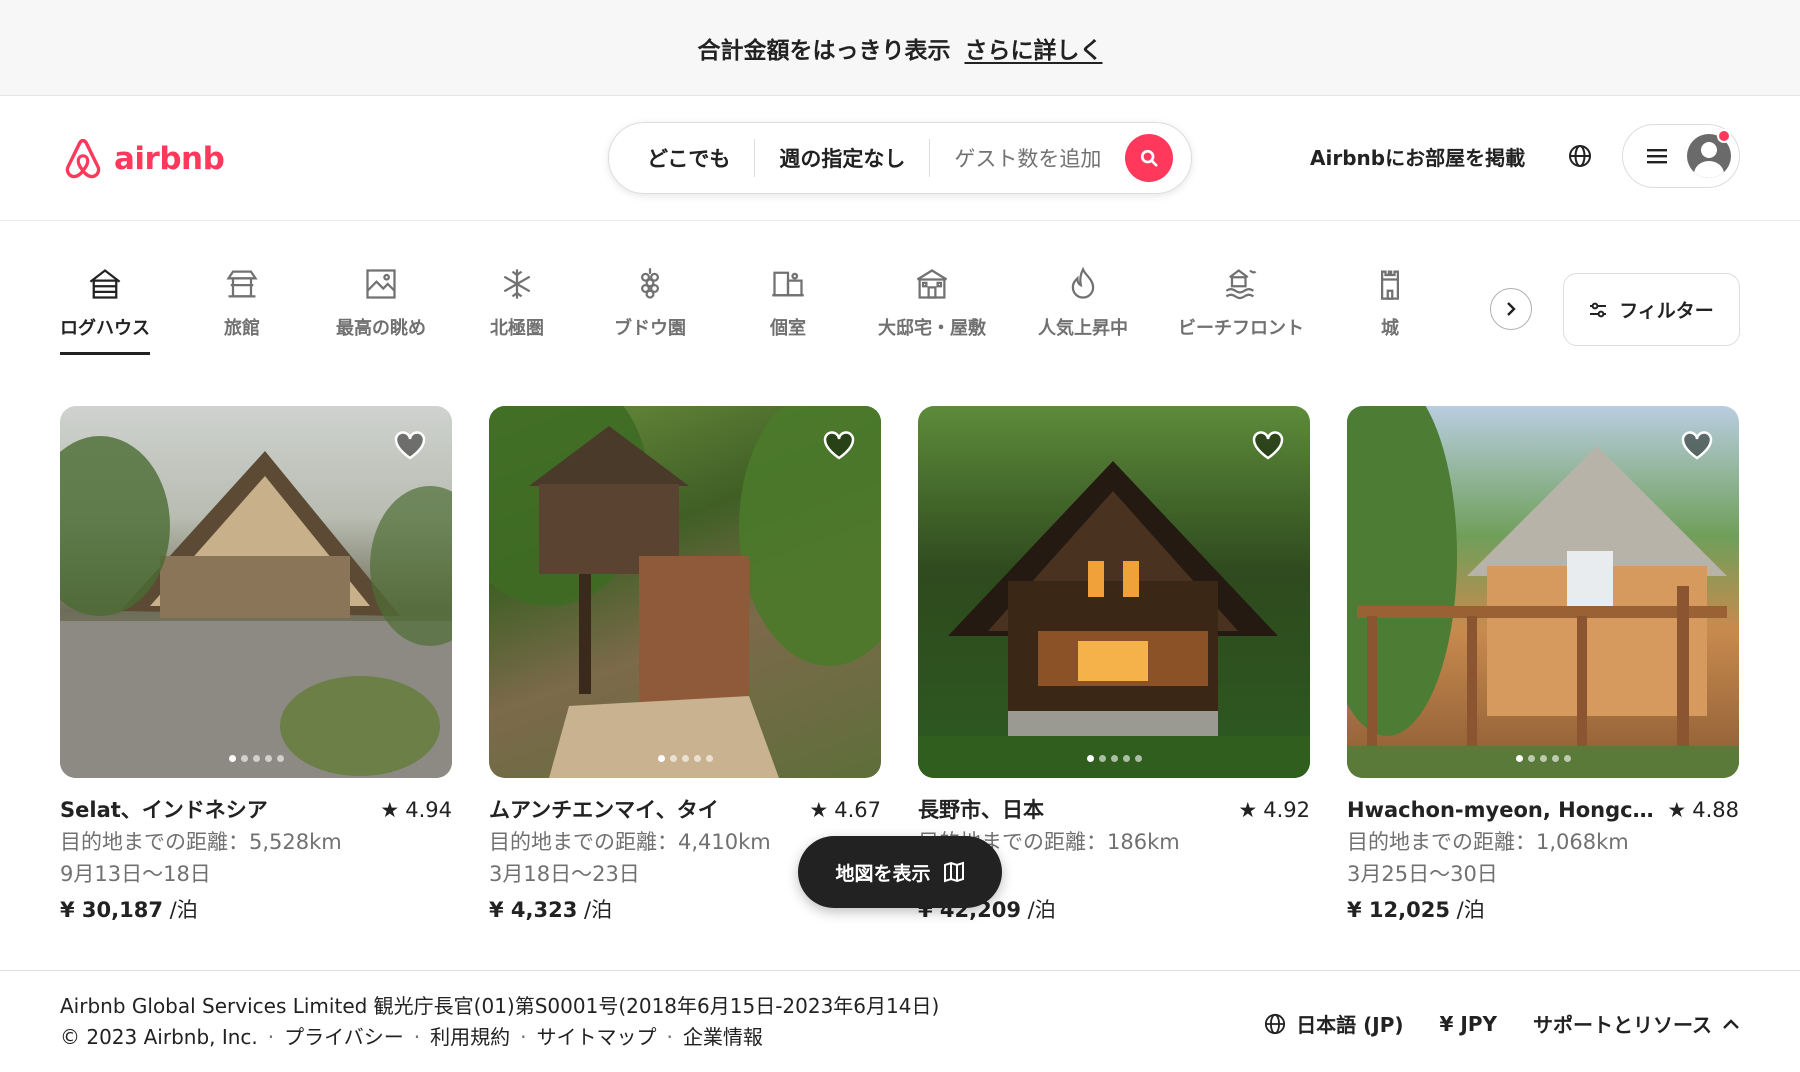 The height and width of the screenshot is (1072, 1800). I want to click on language-button, so click(1580, 156).